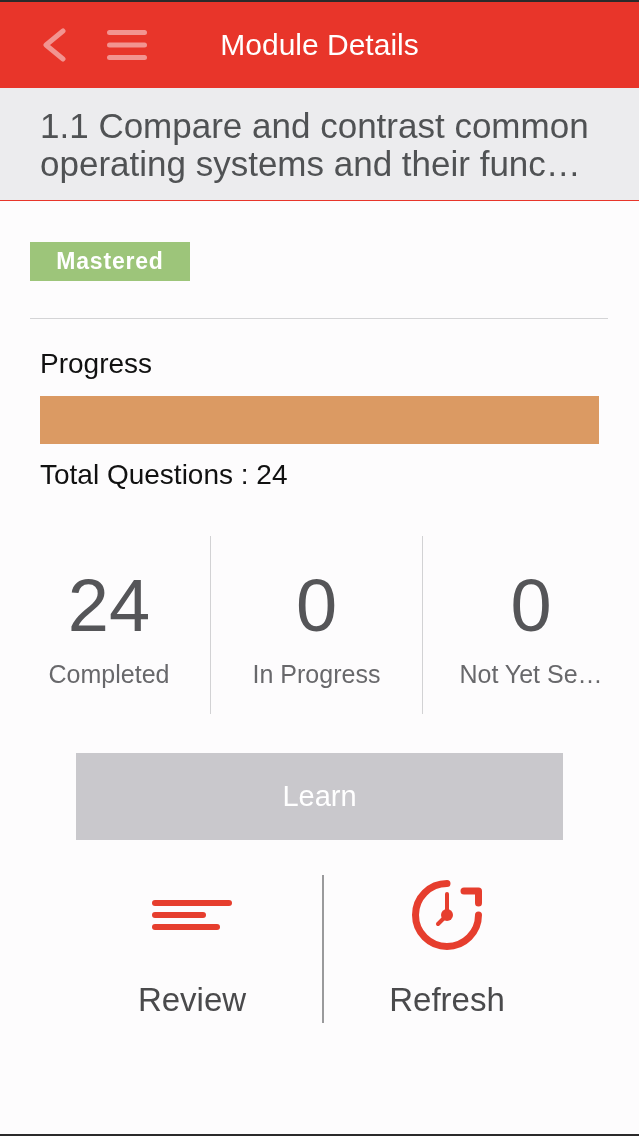 Image resolution: width=639 pixels, height=1136 pixels. What do you see at coordinates (192, 915) in the screenshot?
I see `lines-icon` at bounding box center [192, 915].